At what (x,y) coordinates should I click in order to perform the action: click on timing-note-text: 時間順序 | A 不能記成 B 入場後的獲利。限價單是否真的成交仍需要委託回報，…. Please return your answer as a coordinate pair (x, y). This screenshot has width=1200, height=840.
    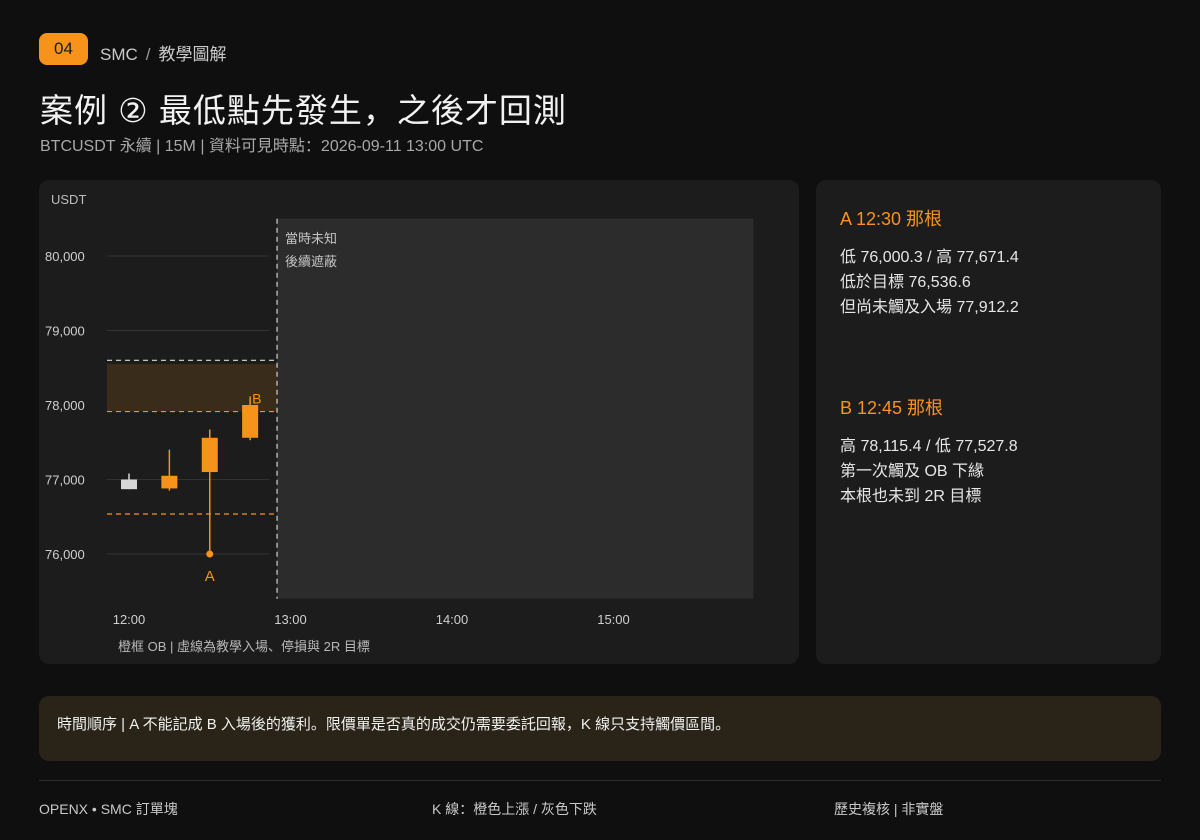
    Looking at the image, I should click on (394, 724).